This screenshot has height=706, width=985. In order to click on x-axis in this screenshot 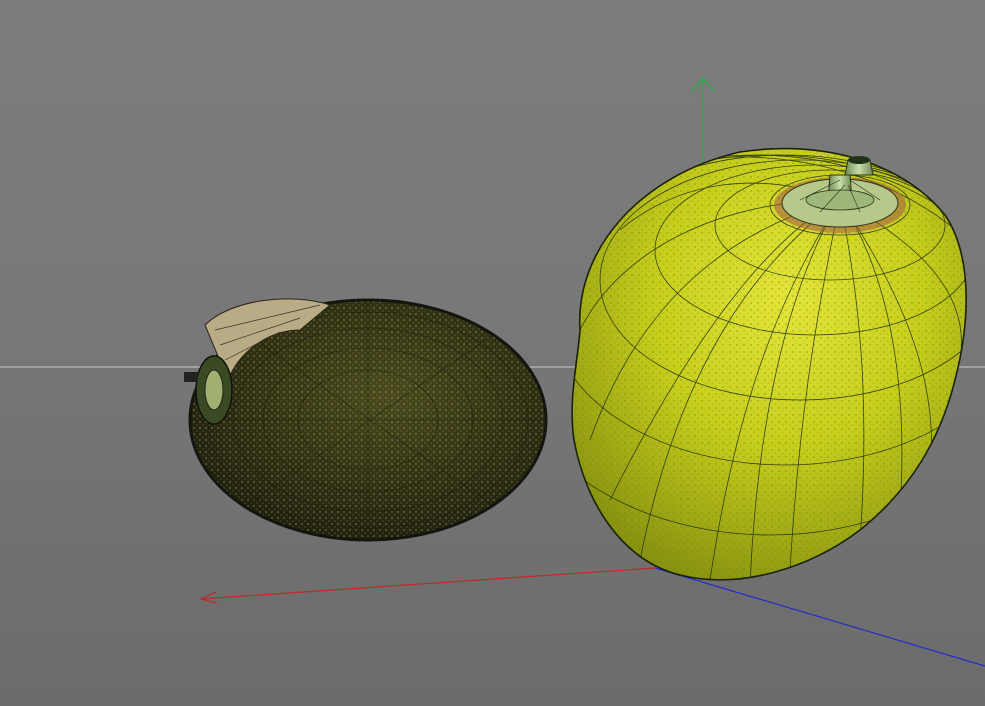, I will do `click(427, 585)`.